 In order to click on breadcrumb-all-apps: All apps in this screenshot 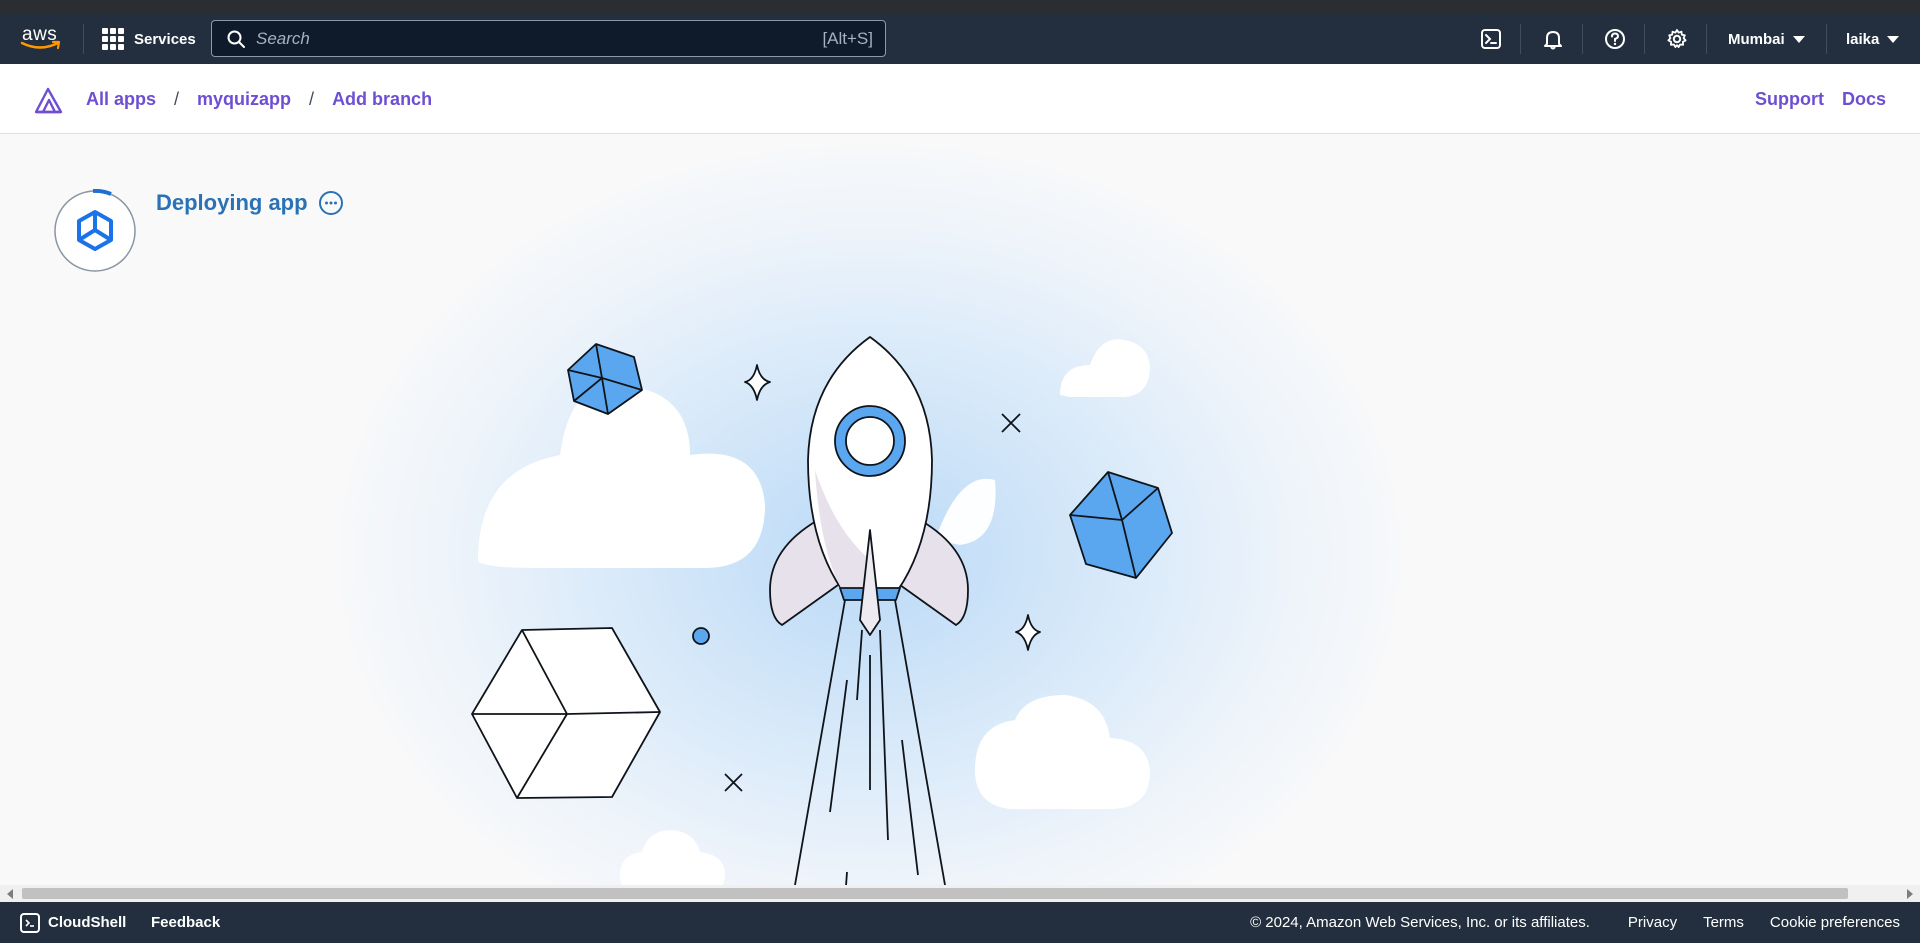, I will do `click(121, 99)`.